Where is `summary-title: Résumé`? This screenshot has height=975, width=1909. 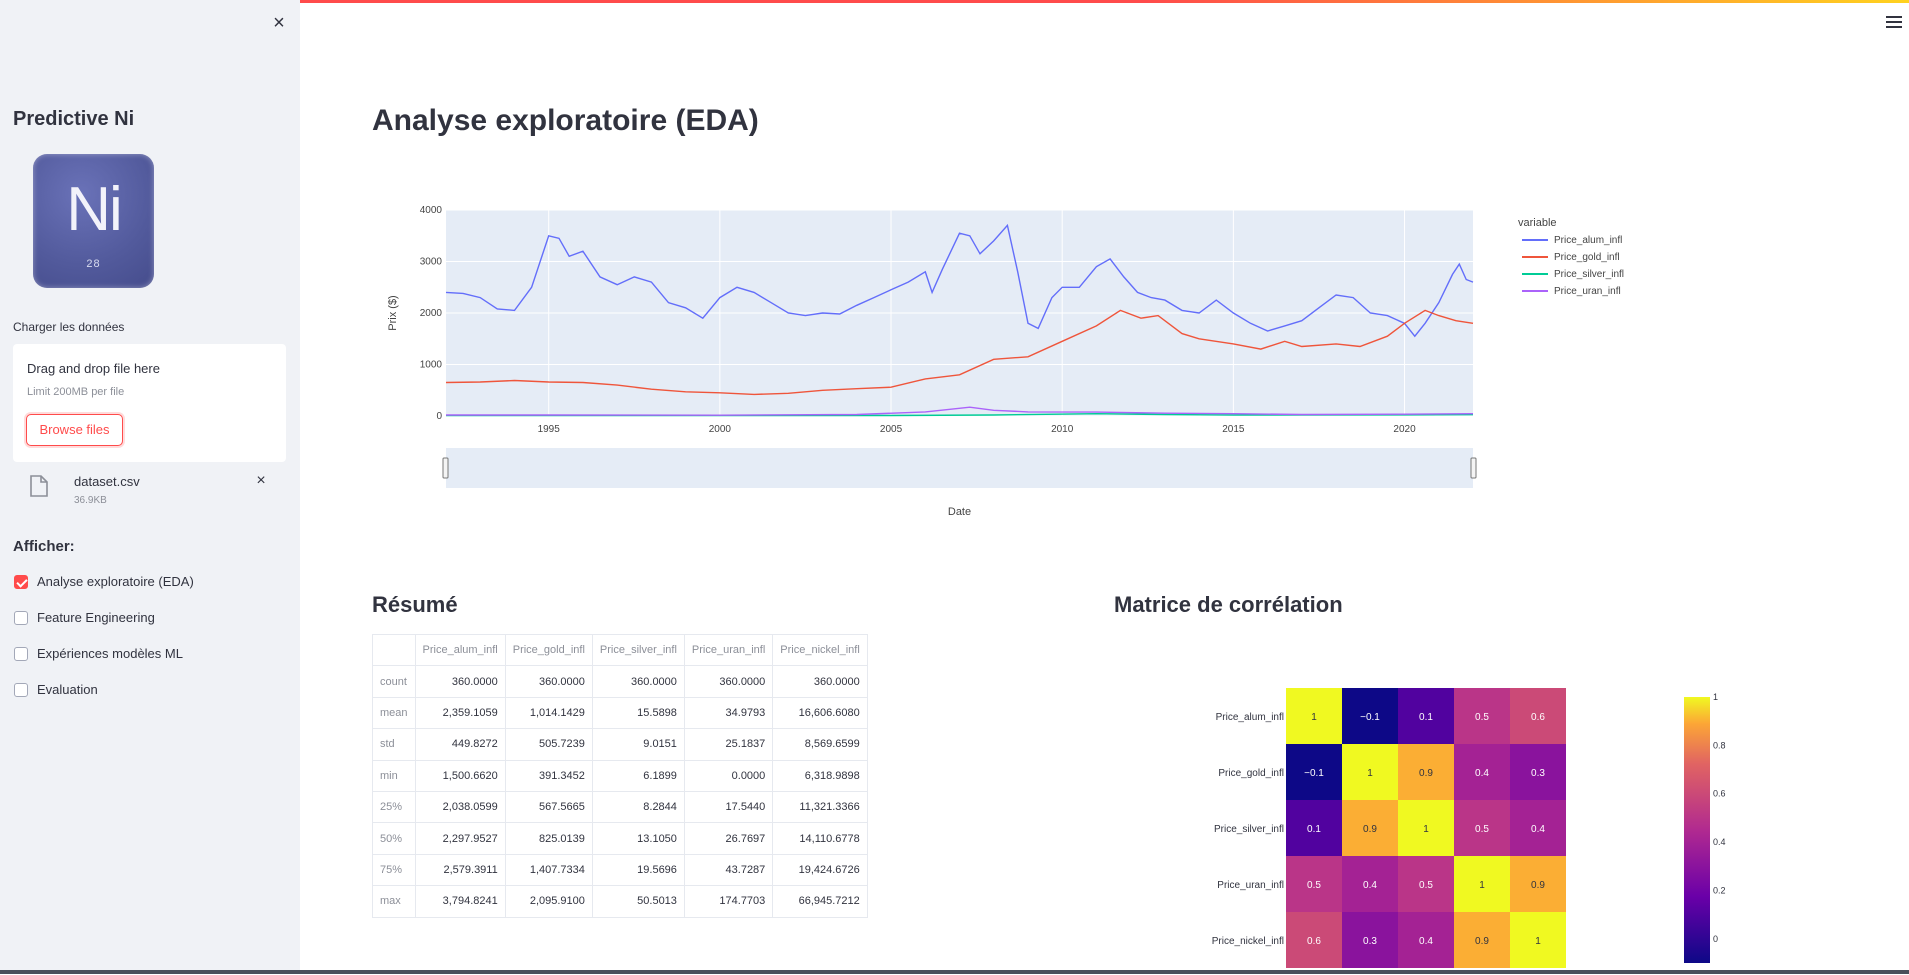 summary-title: Résumé is located at coordinates (415, 605).